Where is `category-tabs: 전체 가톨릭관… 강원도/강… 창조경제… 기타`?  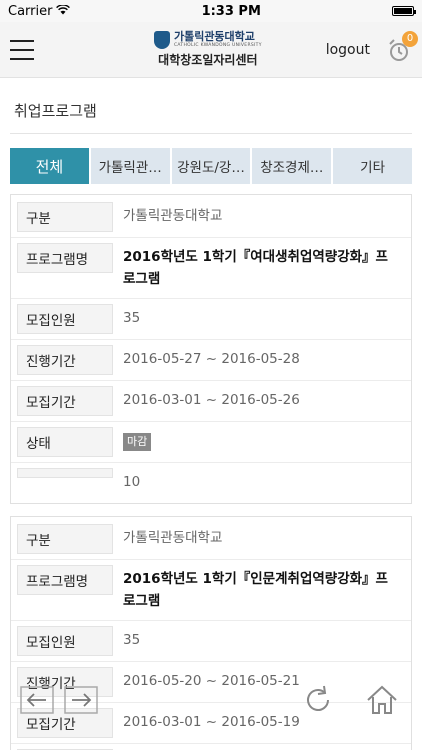 category-tabs: 전체 가톨릭관… 강원도/강… 창조경제… 기타 is located at coordinates (211, 166).